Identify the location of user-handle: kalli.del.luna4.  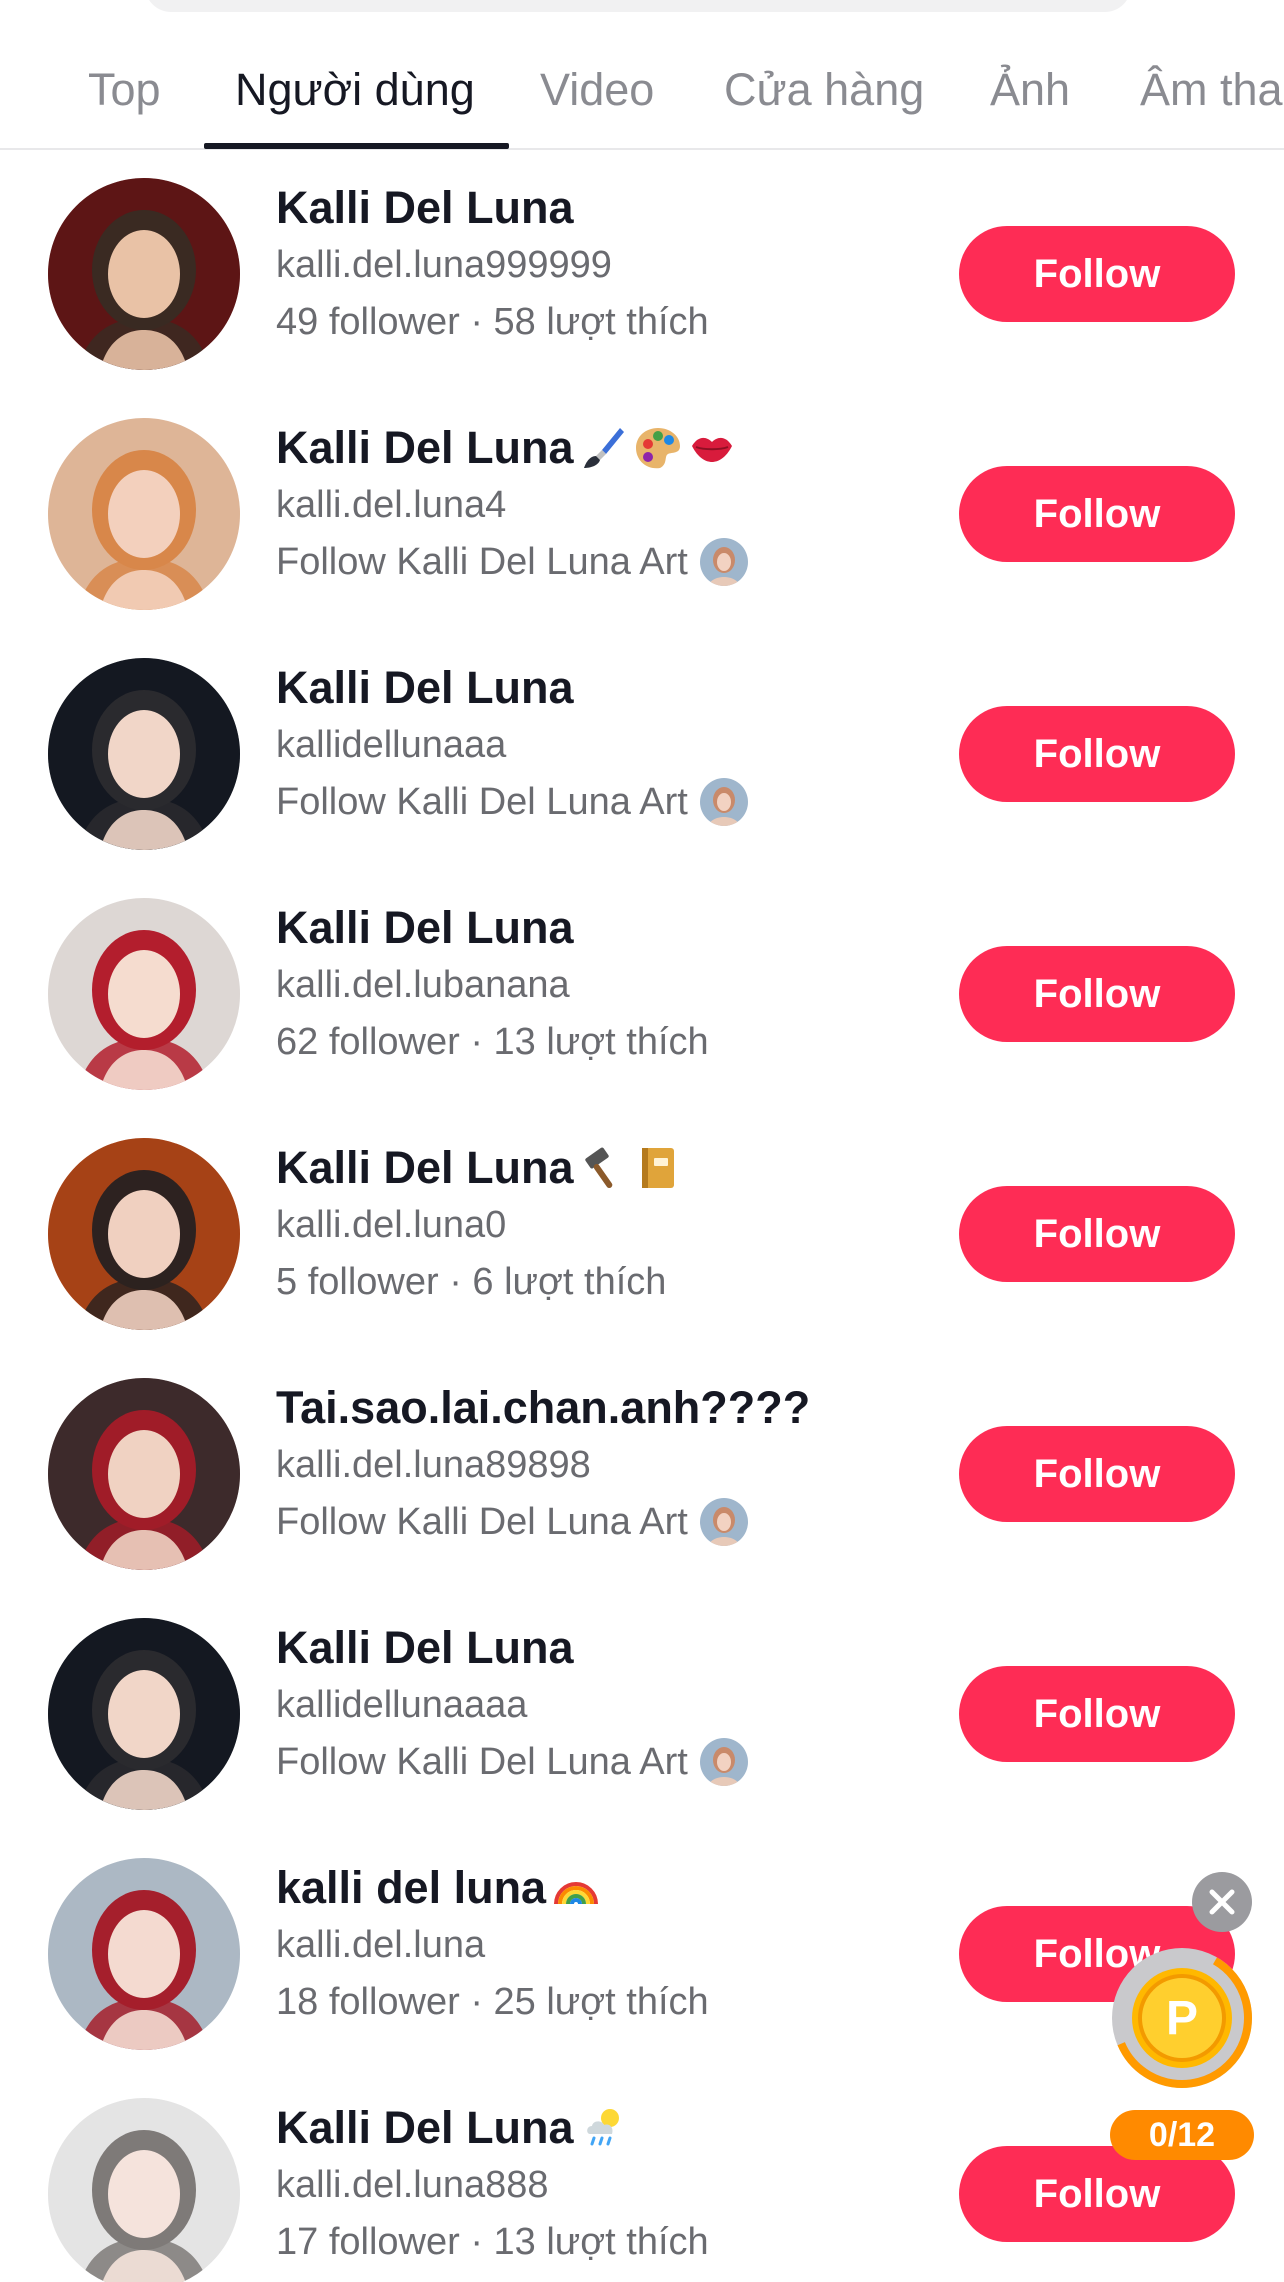
(391, 505).